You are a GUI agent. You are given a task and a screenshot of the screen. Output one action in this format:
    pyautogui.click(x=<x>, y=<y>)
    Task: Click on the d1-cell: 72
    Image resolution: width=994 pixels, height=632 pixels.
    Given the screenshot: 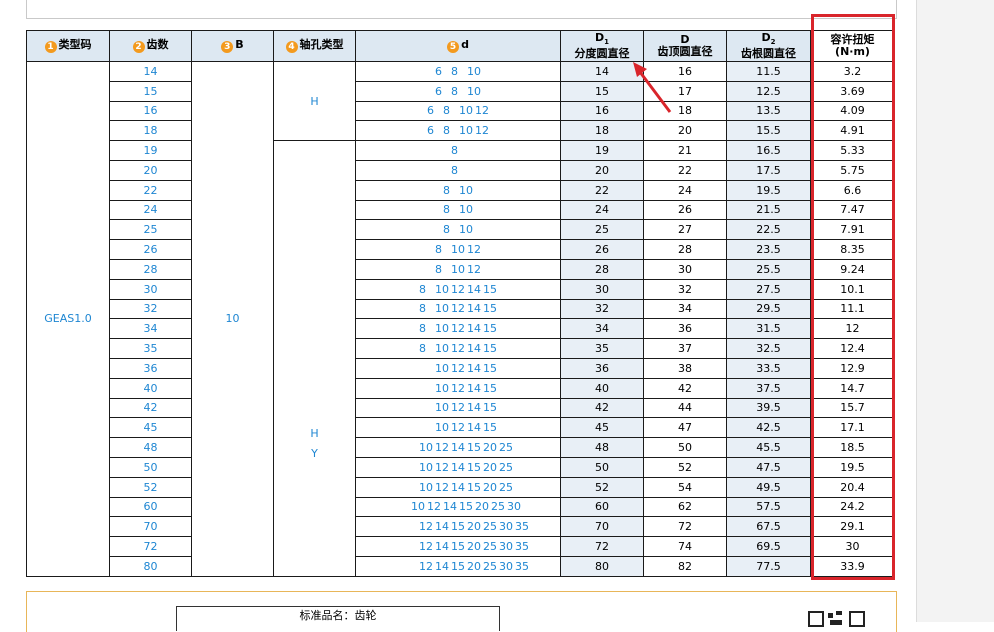 What is the action you would take?
    pyautogui.click(x=602, y=546)
    